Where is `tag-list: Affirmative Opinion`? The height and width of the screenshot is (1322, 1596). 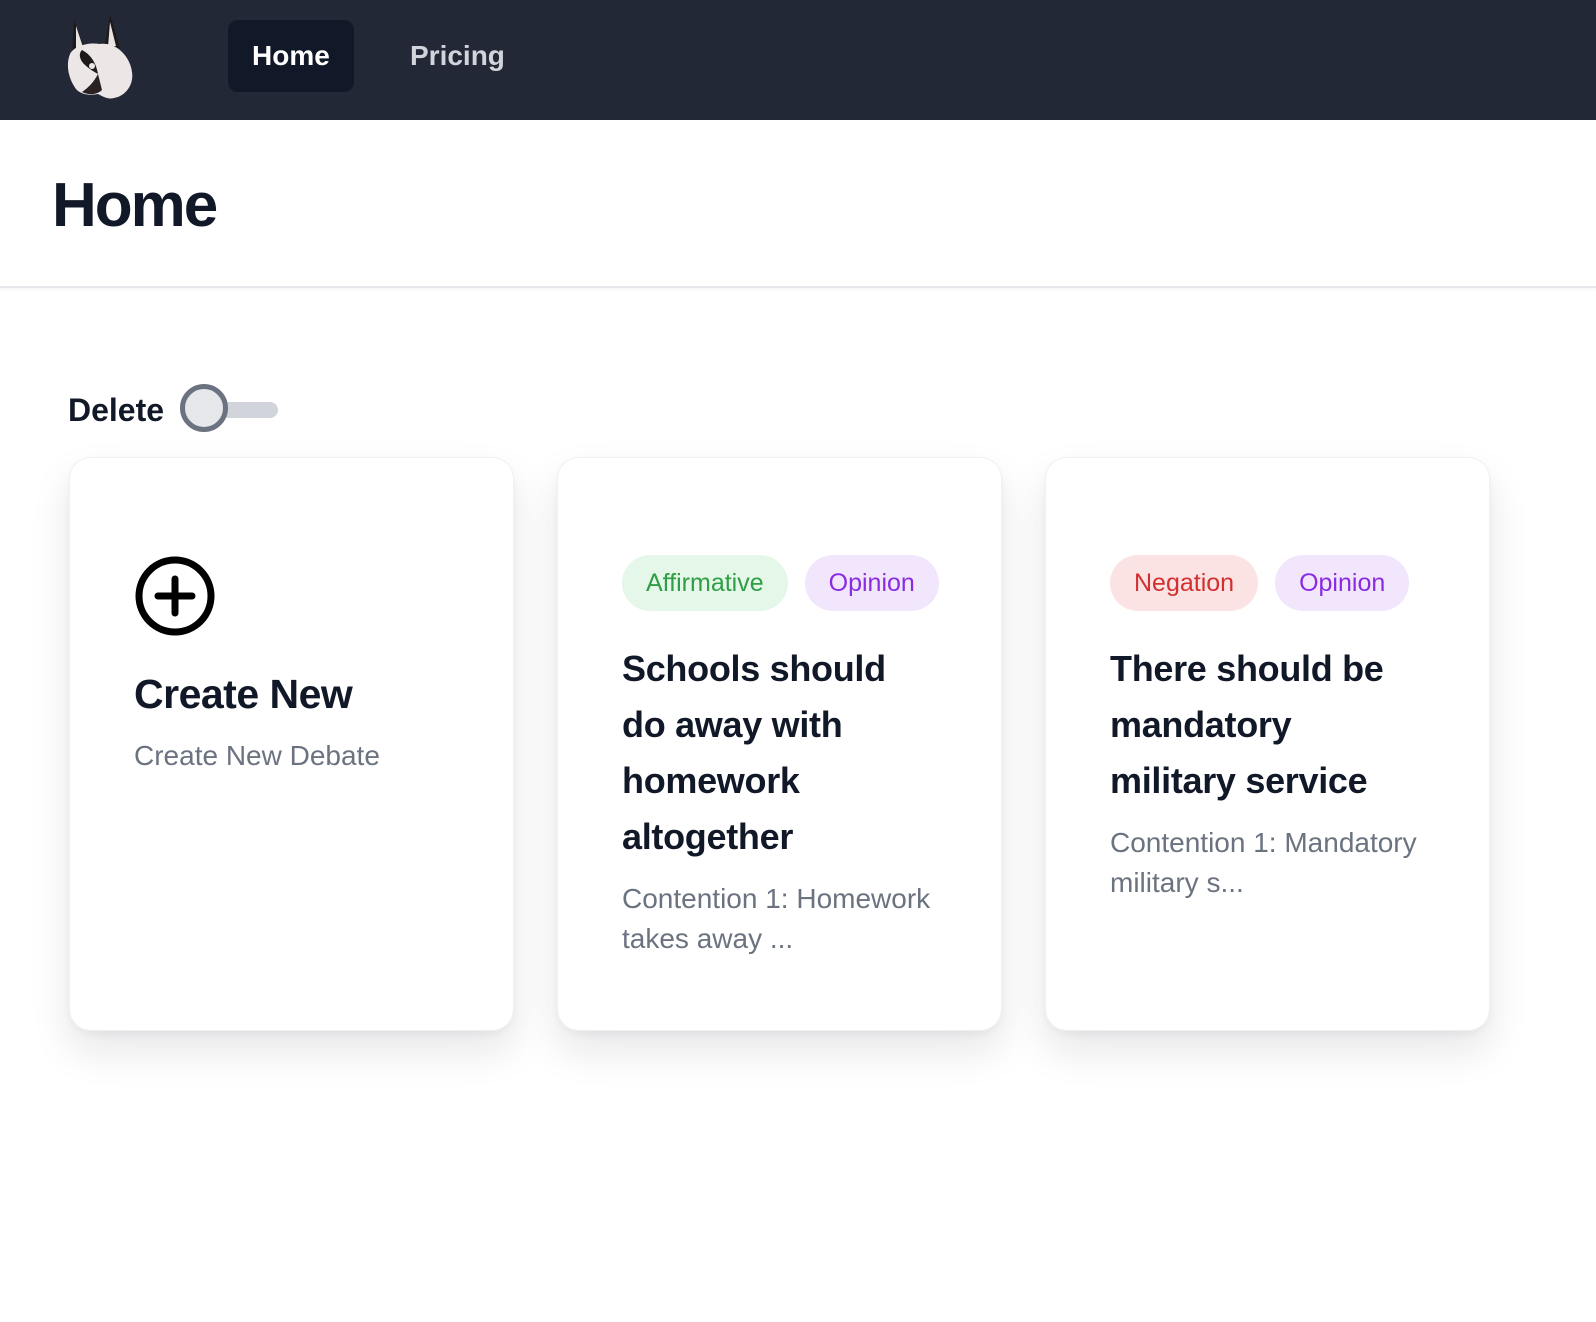
tag-list: Affirmative Opinion is located at coordinates (780, 583).